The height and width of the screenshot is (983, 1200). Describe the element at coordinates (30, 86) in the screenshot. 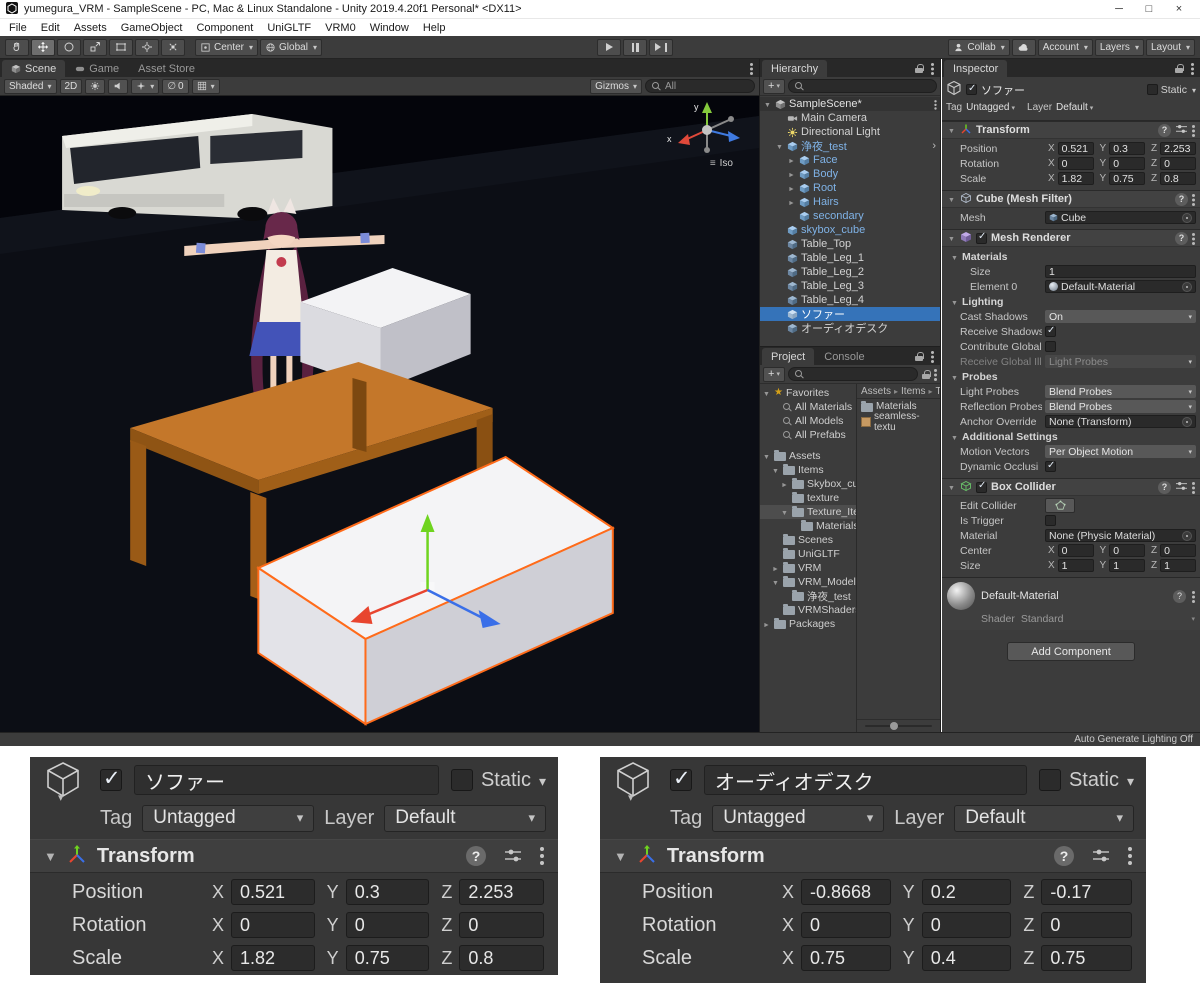

I see `draw-mode-dropdown: Shaded` at that location.